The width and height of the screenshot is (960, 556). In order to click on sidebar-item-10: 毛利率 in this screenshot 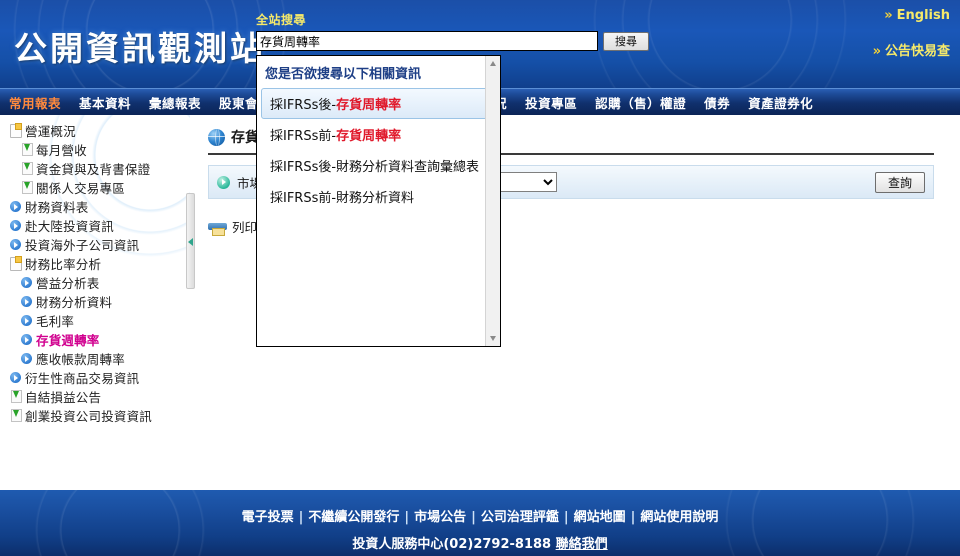, I will do `click(97, 320)`.